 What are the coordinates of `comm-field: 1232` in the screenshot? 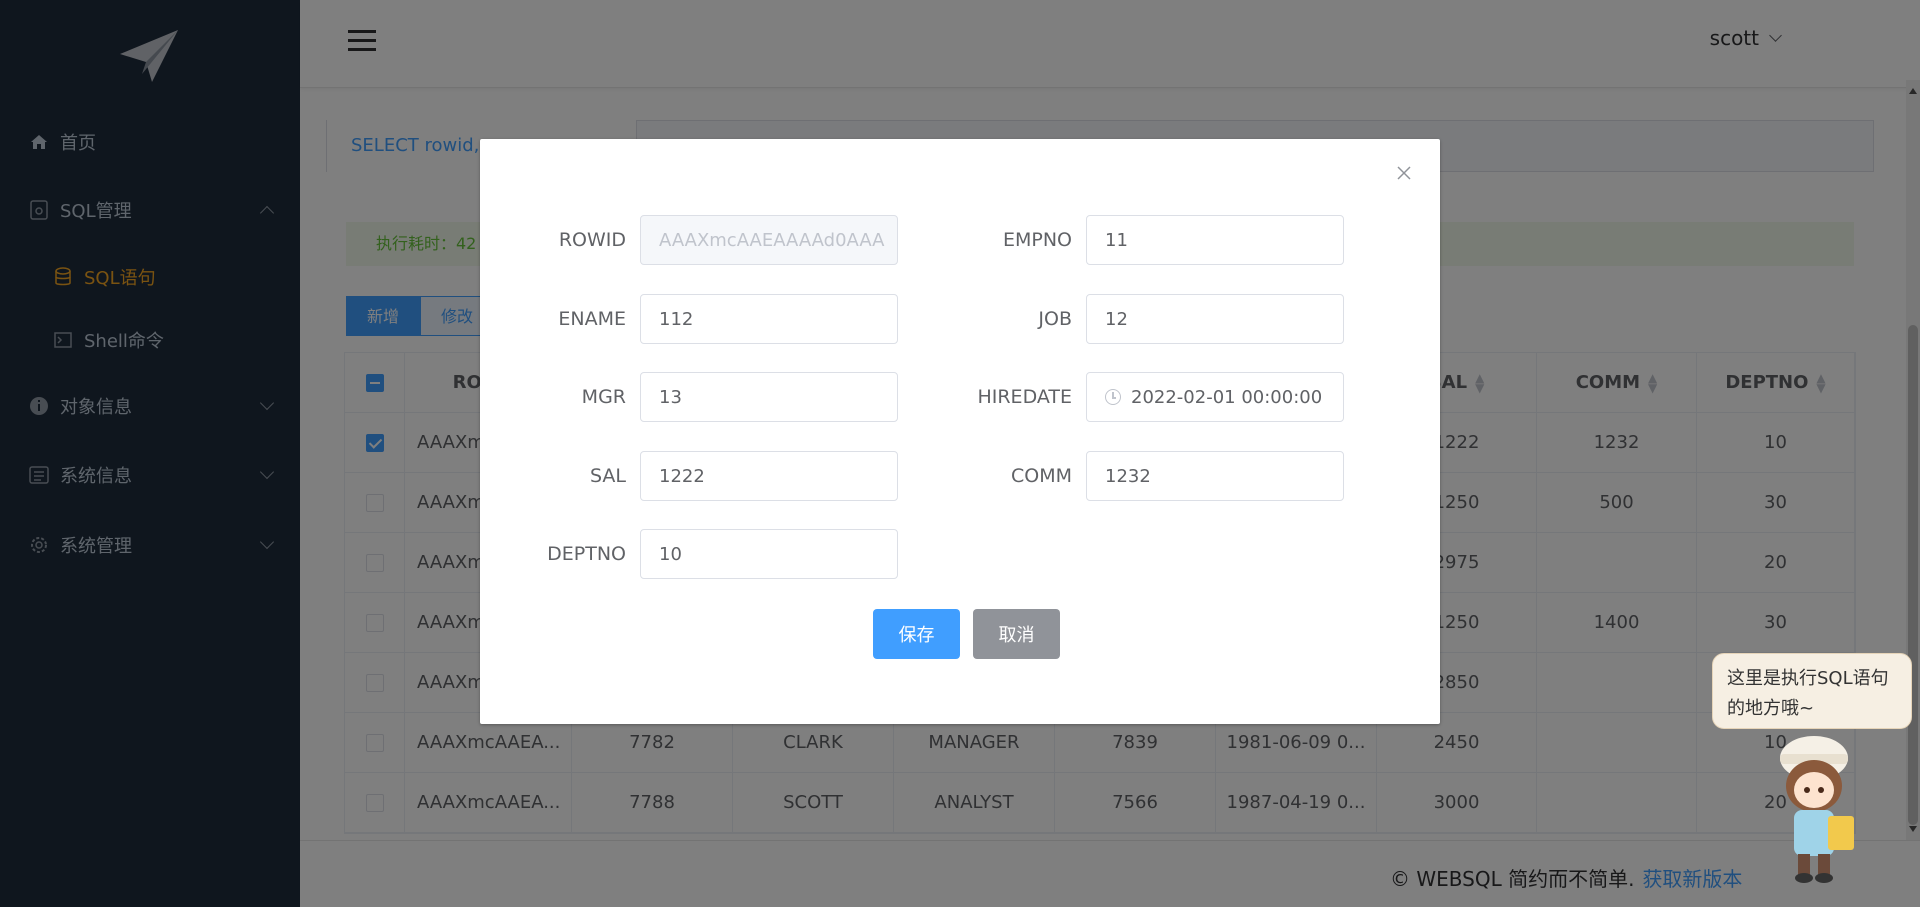 It's located at (1215, 476).